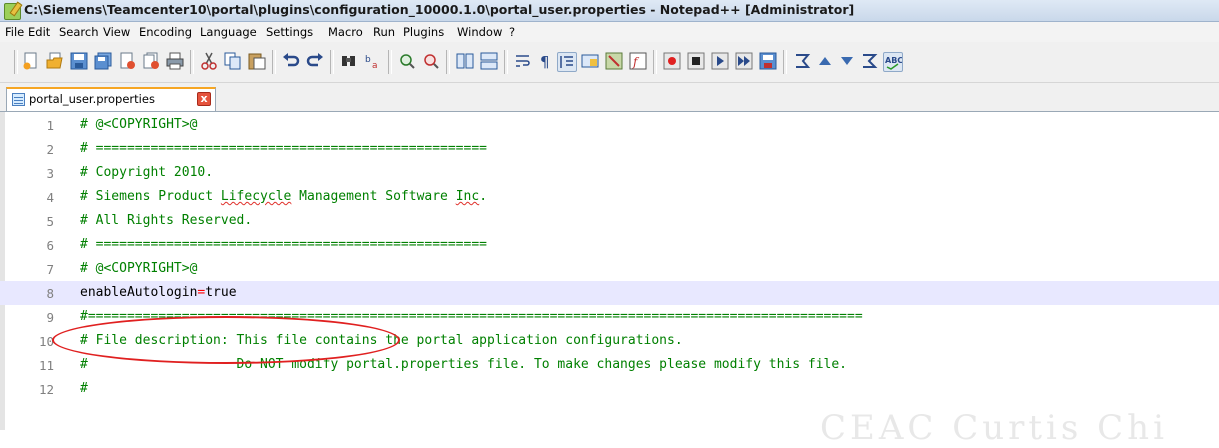 This screenshot has height=448, width=1219. What do you see at coordinates (590, 61) in the screenshot?
I see `user-defined-lang-icon` at bounding box center [590, 61].